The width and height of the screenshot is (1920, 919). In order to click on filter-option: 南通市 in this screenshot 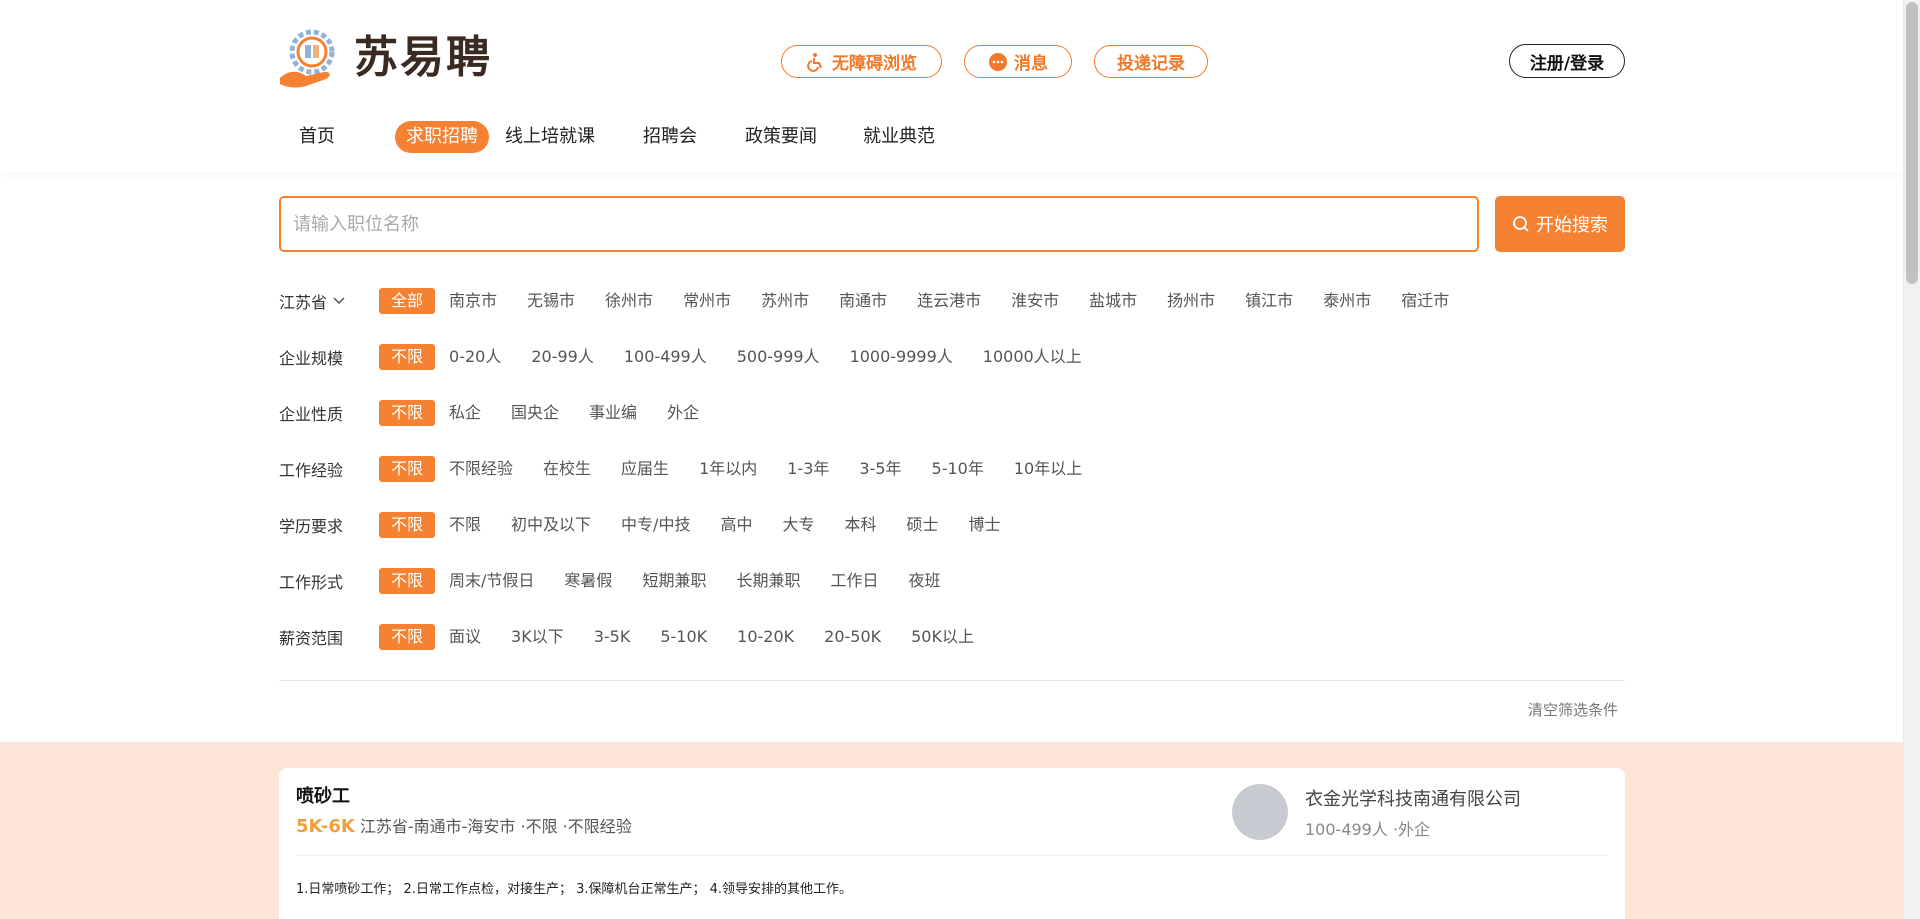, I will do `click(863, 301)`.